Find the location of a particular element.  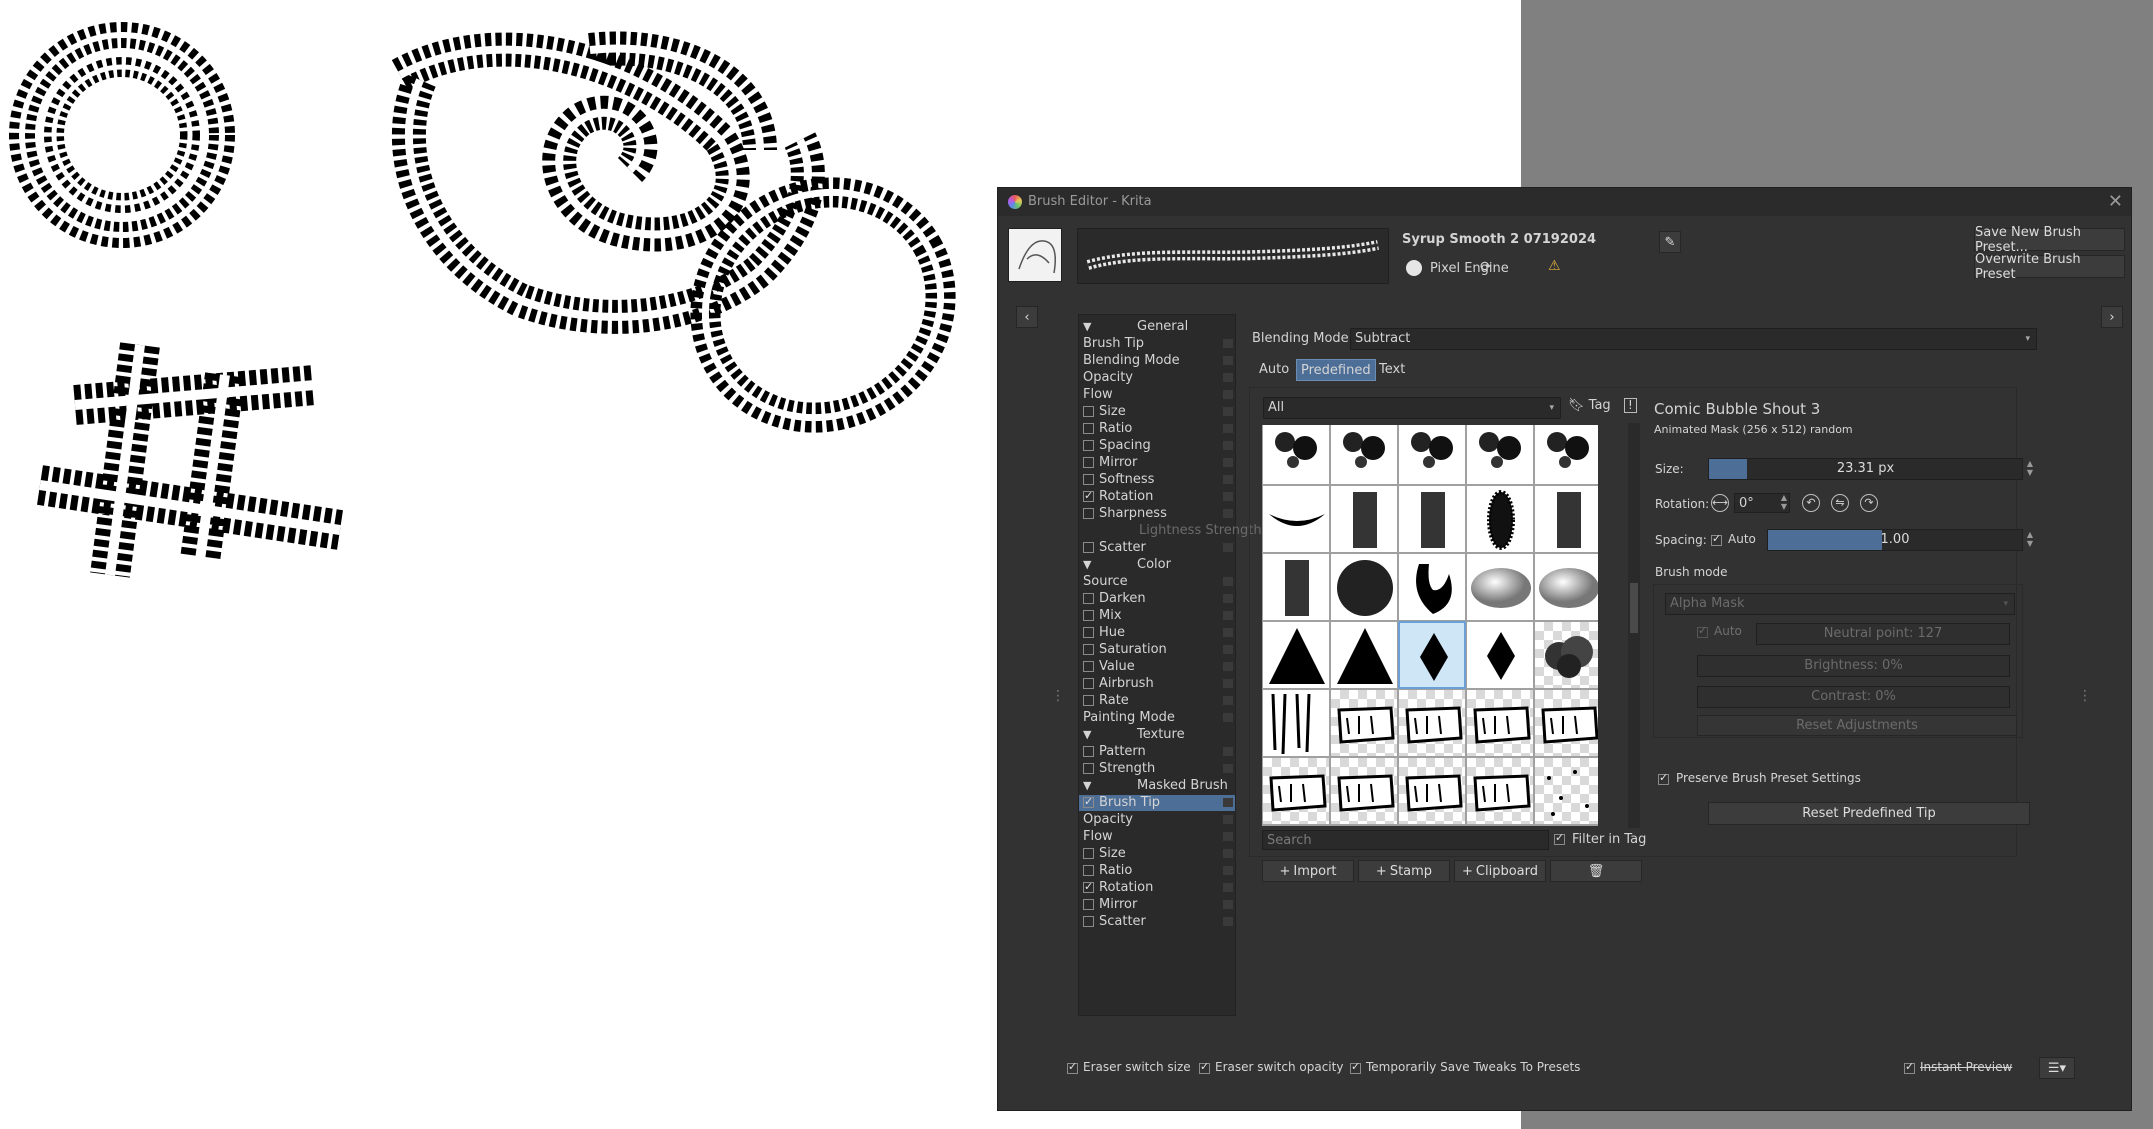

option-masked-brush: ▼ Masked Brush is located at coordinates (1157, 786).